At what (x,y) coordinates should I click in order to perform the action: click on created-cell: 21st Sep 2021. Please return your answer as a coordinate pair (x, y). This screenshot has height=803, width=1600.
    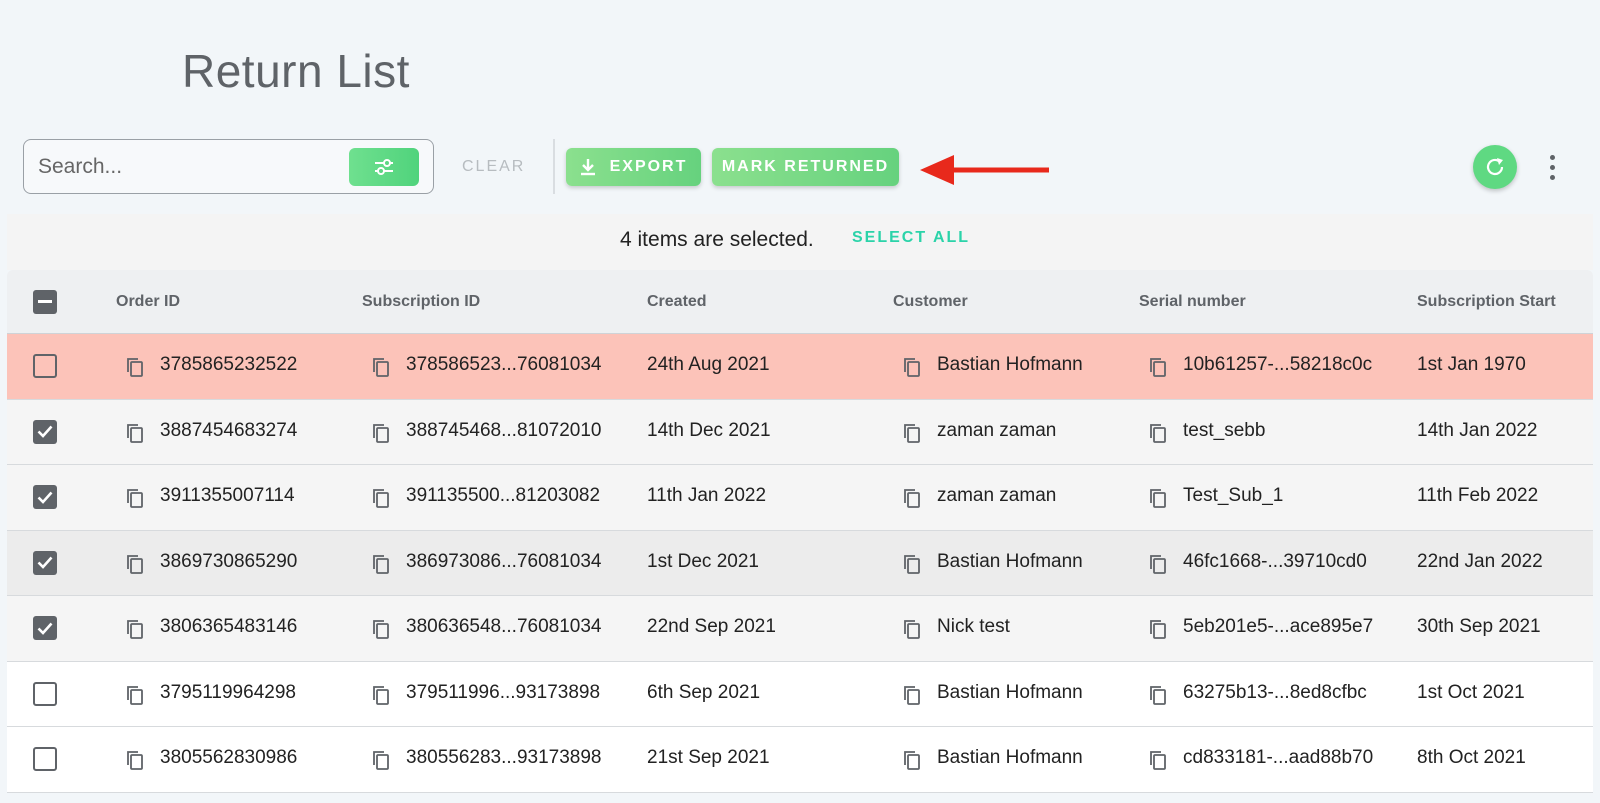
    Looking at the image, I should click on (708, 757).